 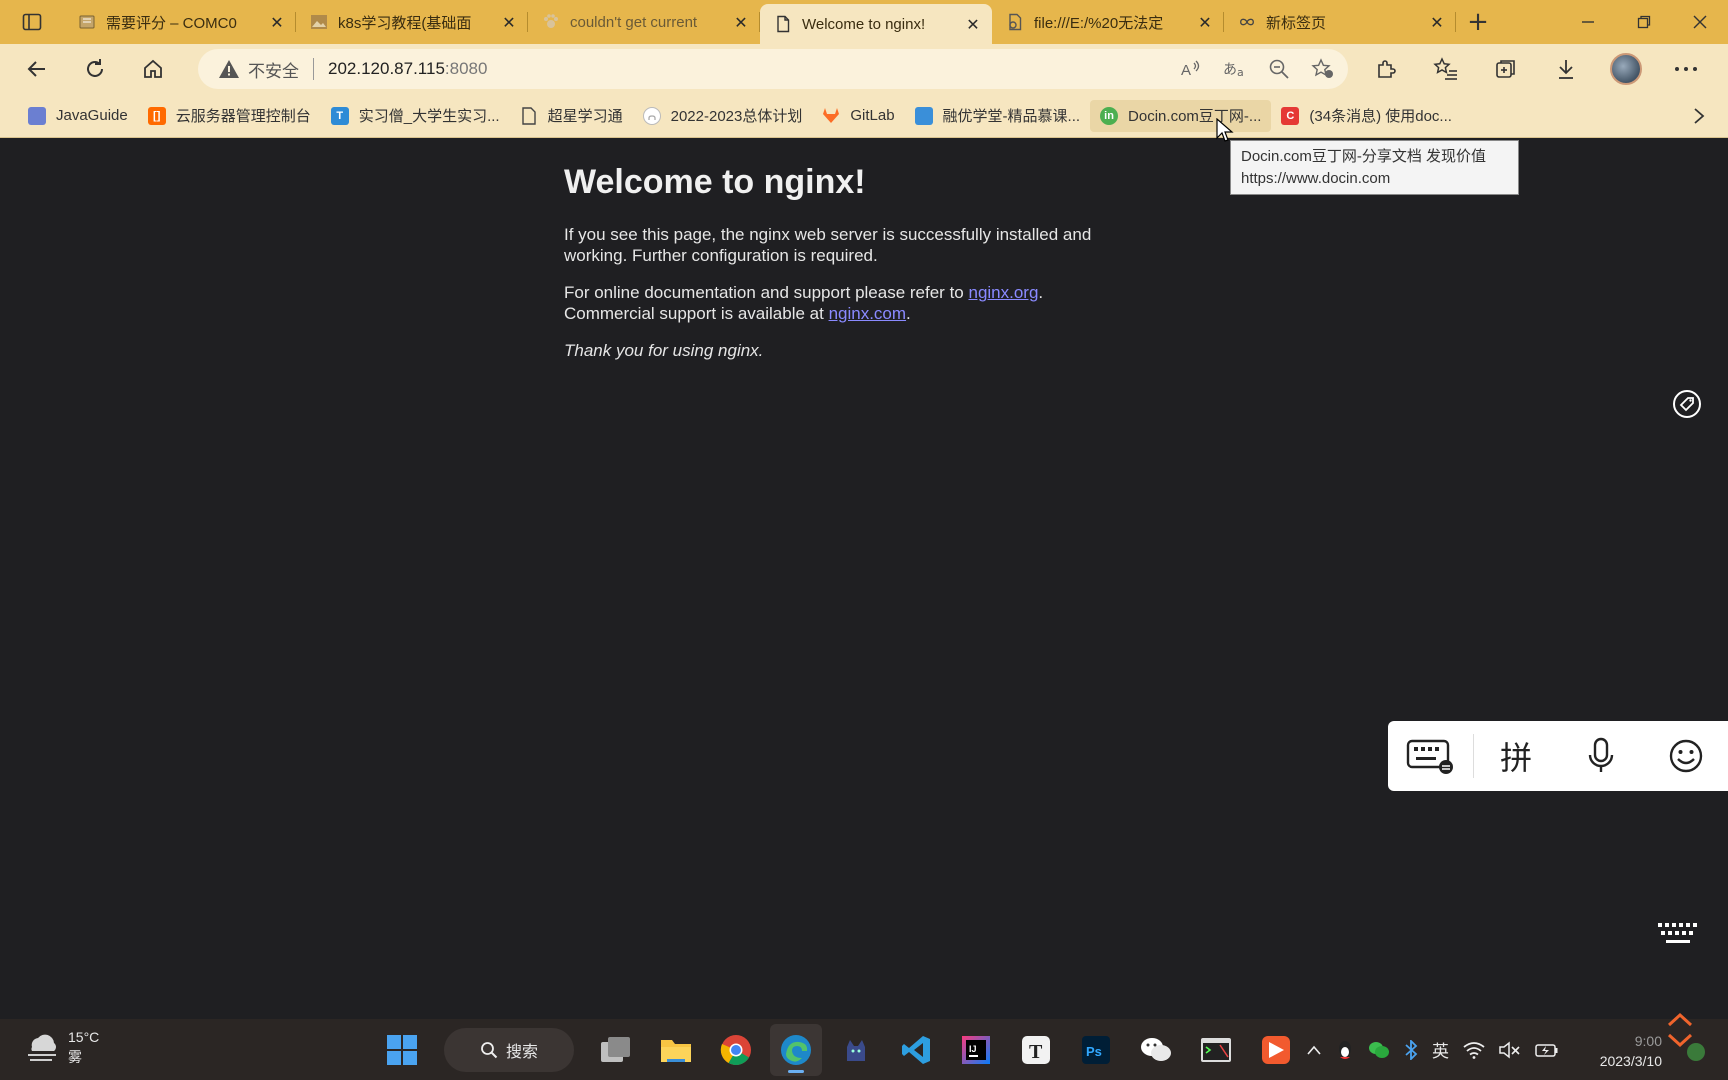 What do you see at coordinates (1699, 116) in the screenshot?
I see `bookmarks-overflow-button` at bounding box center [1699, 116].